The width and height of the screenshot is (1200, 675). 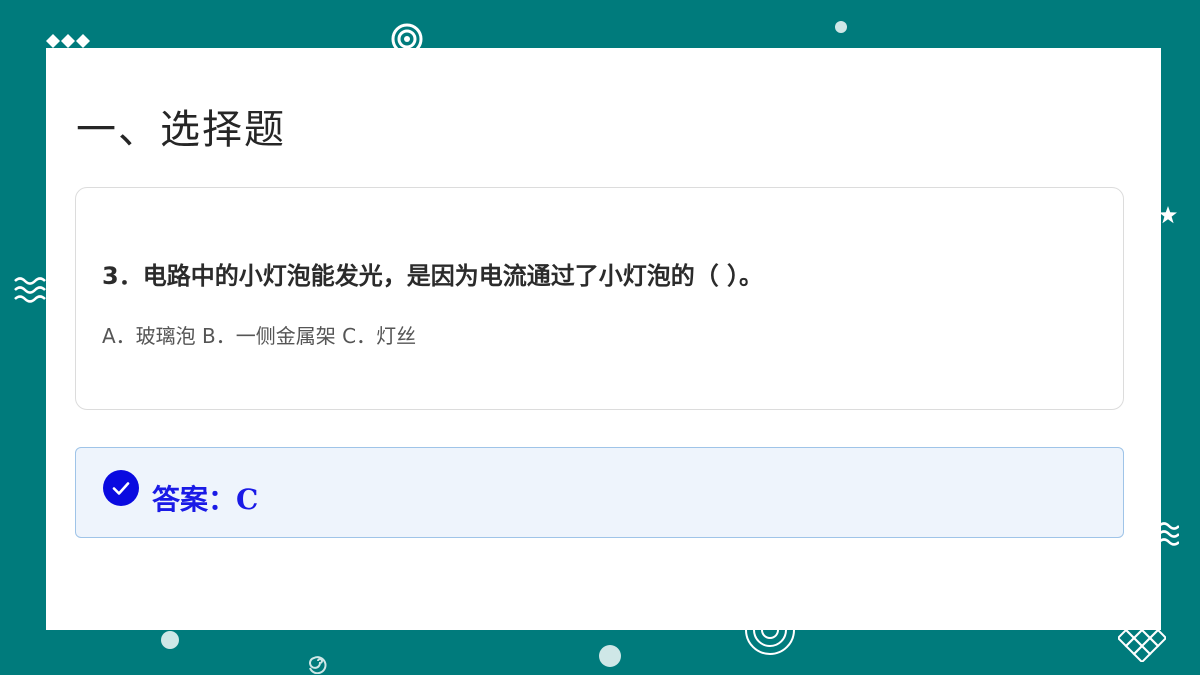 What do you see at coordinates (259, 336) in the screenshot?
I see `answer-options: A．玻璃泡 B．一侧金属架 C．灯丝` at bounding box center [259, 336].